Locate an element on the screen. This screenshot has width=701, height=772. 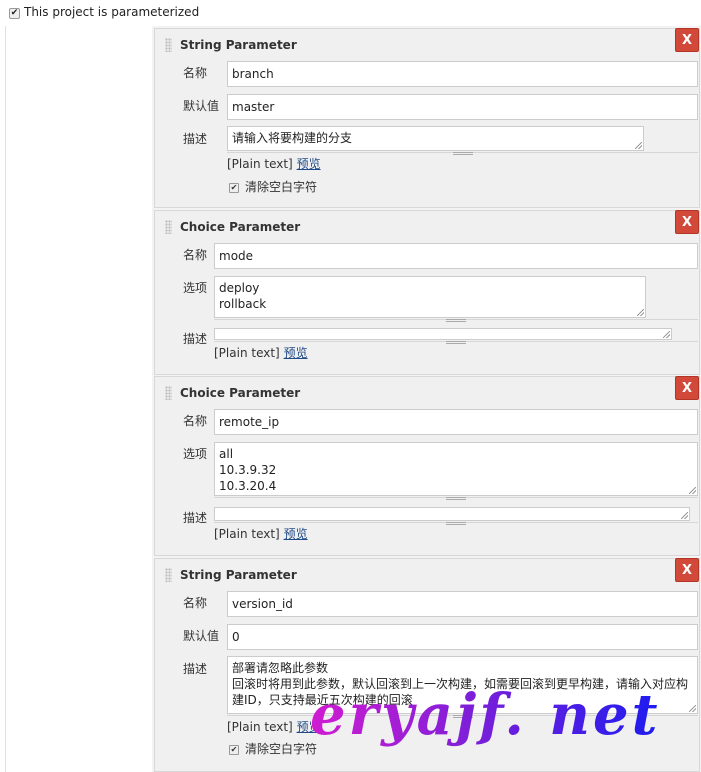
choice-item: rollback is located at coordinates (243, 304).